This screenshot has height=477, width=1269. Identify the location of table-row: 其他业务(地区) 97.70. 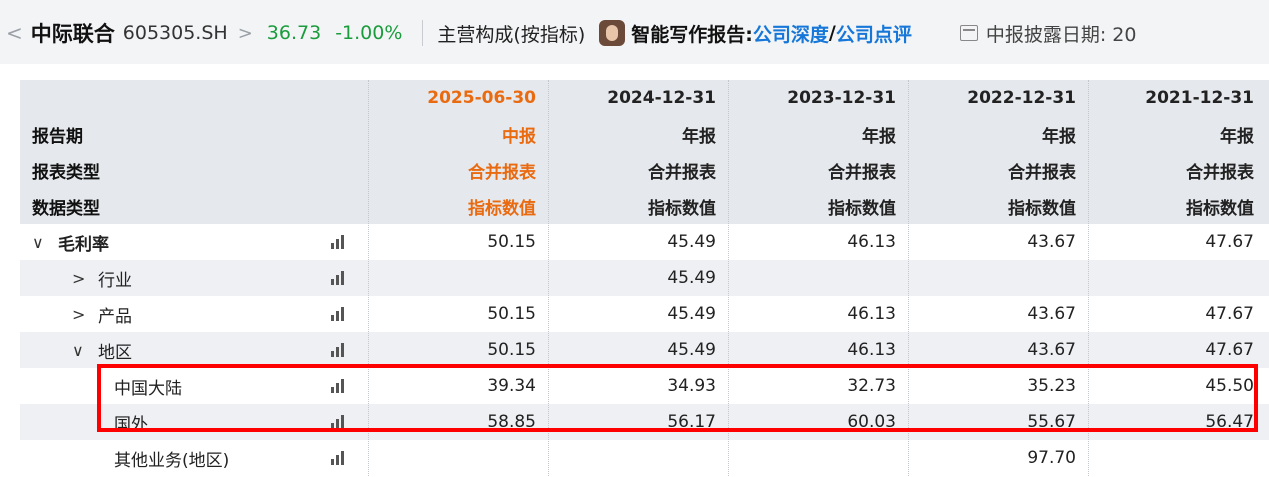
(644, 458).